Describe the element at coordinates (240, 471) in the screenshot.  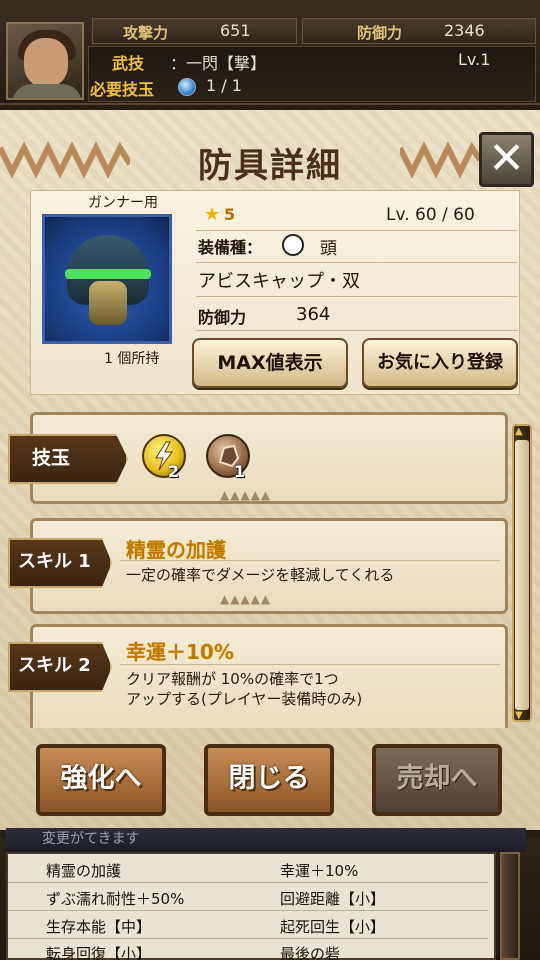
I see `gem-count: 1` at that location.